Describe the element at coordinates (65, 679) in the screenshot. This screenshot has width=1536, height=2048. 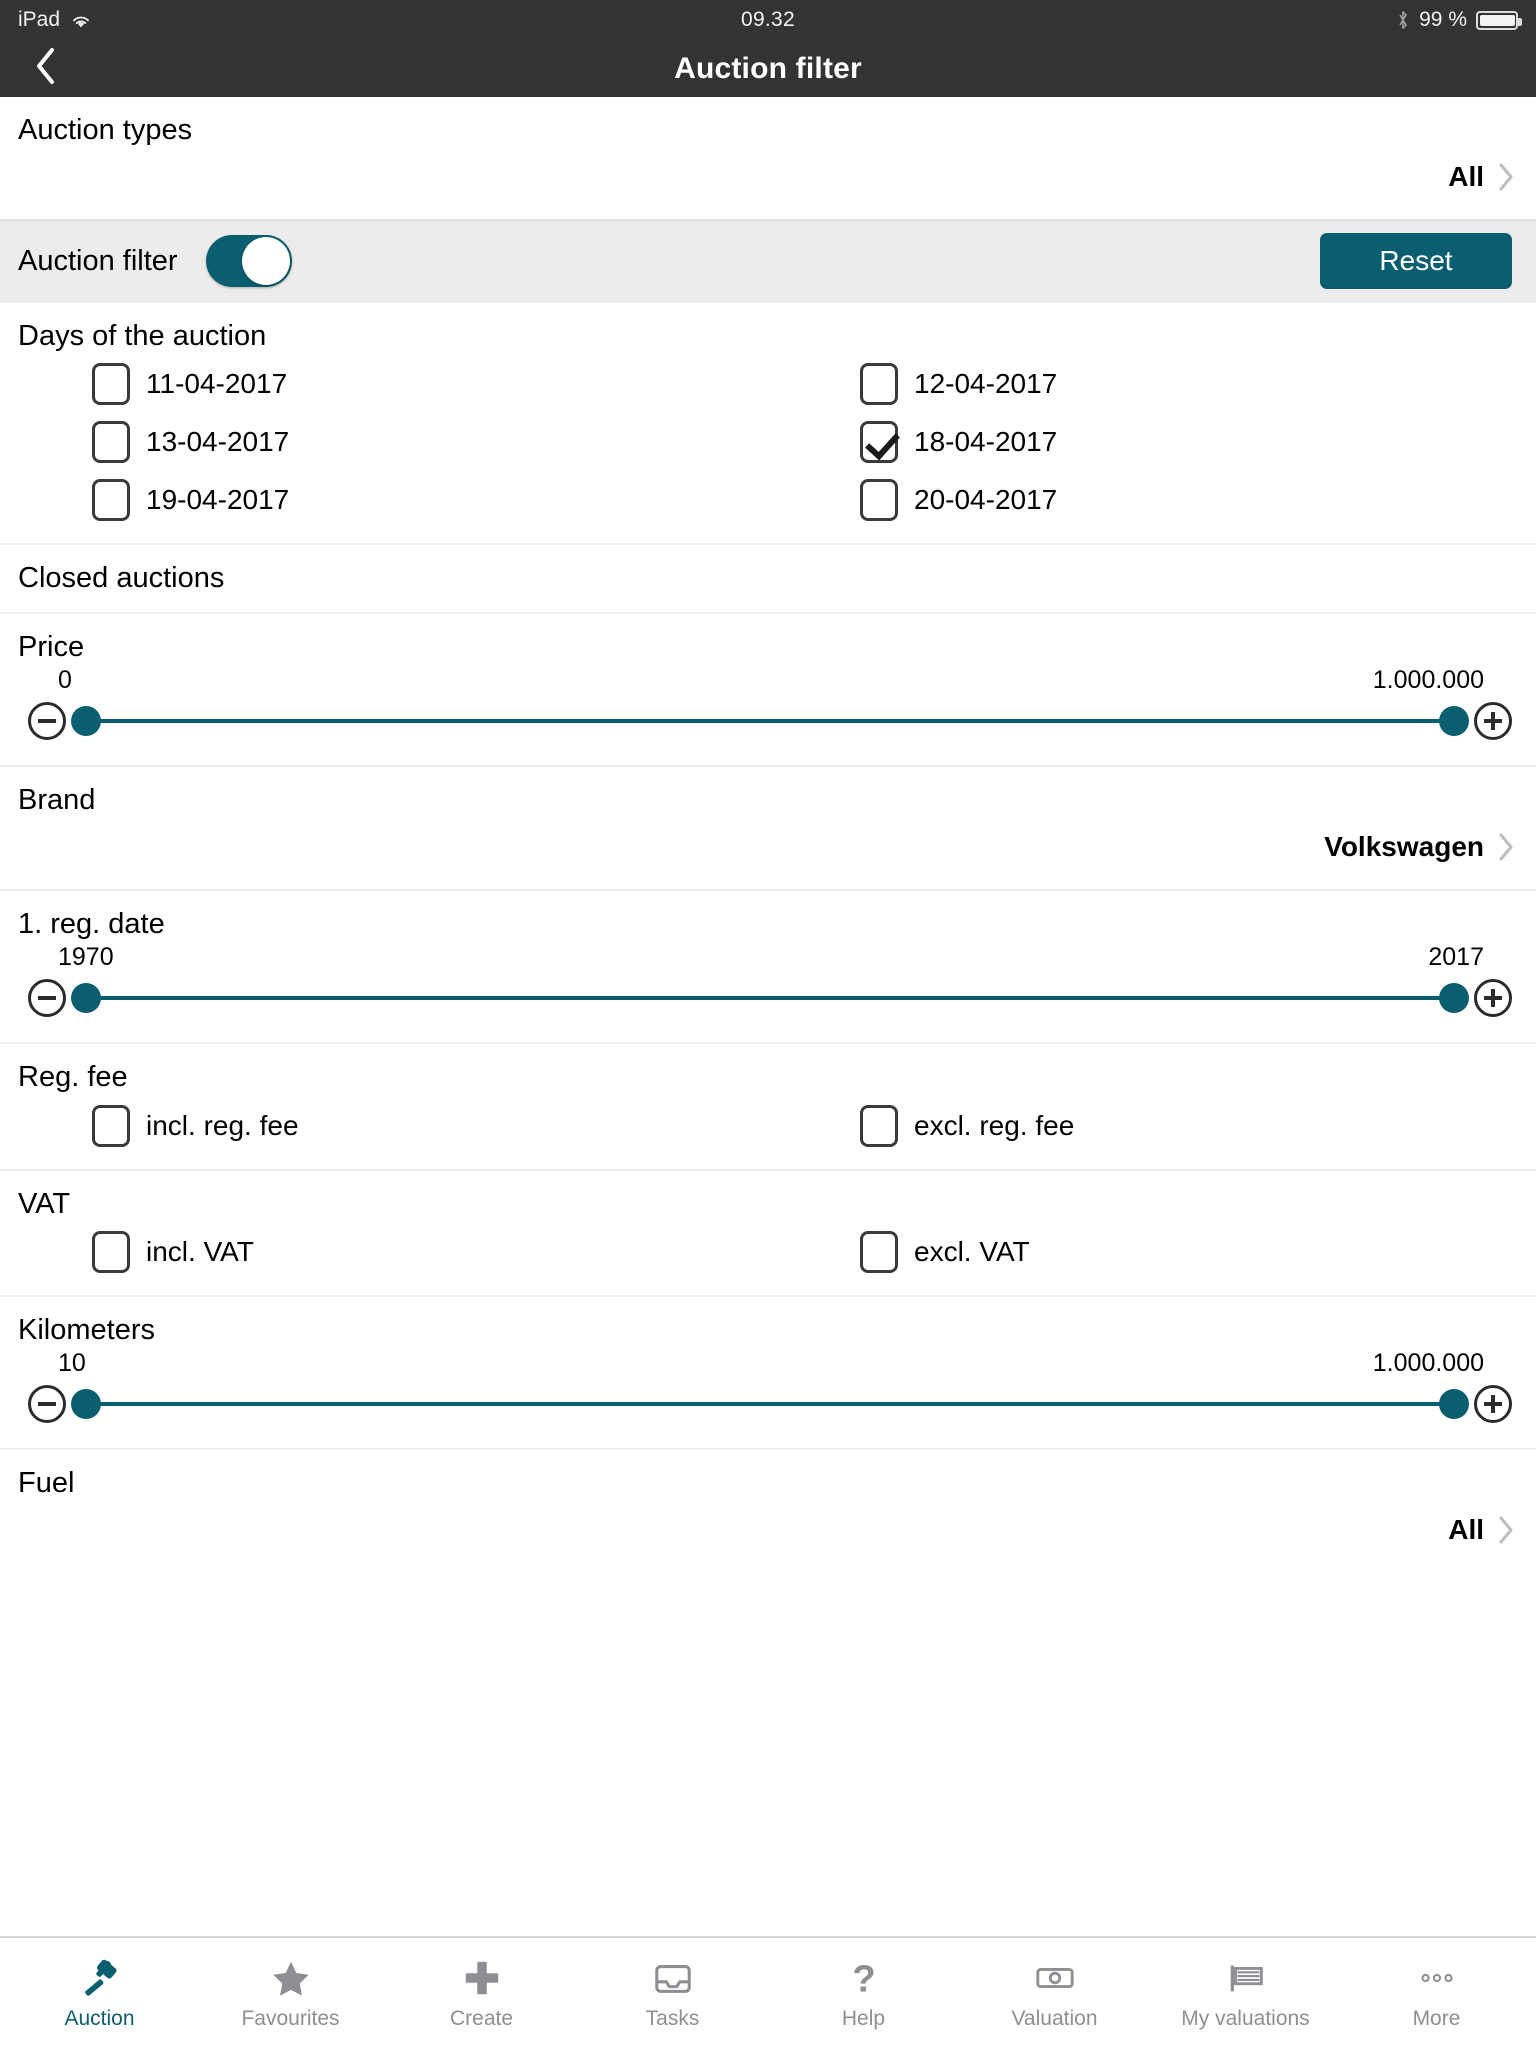
I see `price-min-value: 0` at that location.